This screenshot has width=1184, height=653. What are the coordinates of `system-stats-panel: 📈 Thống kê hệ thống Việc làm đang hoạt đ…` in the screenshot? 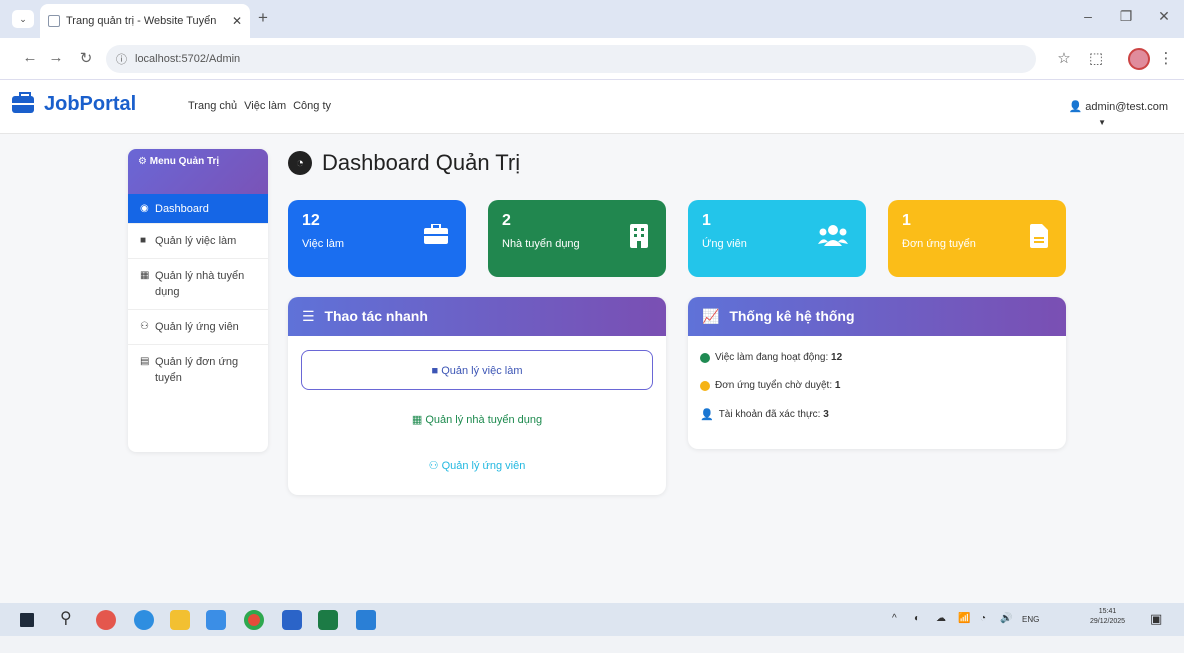 It's located at (877, 373).